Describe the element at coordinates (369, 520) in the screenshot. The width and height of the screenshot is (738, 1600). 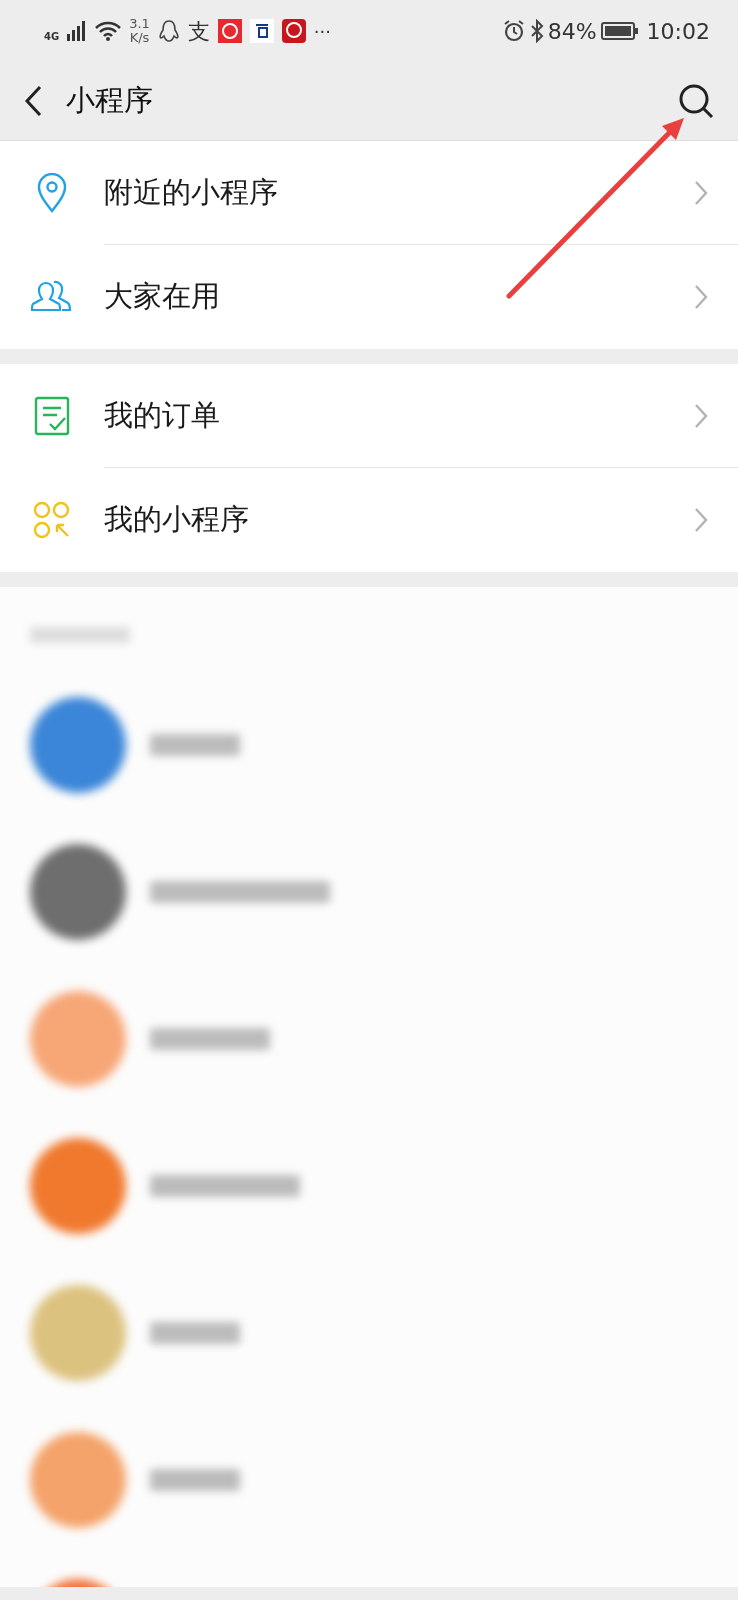
I see `menu-item: 我的小程序` at that location.